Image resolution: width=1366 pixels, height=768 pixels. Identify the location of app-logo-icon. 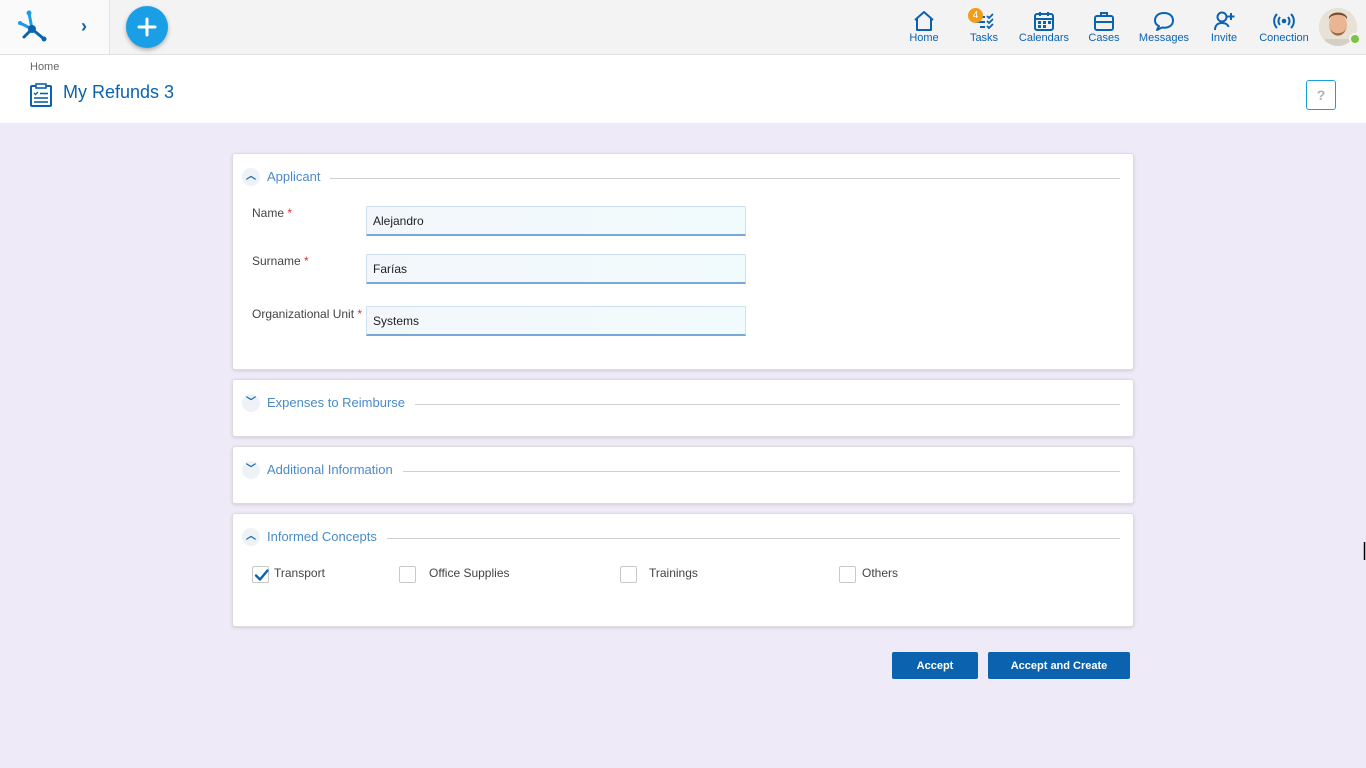
(32, 27).